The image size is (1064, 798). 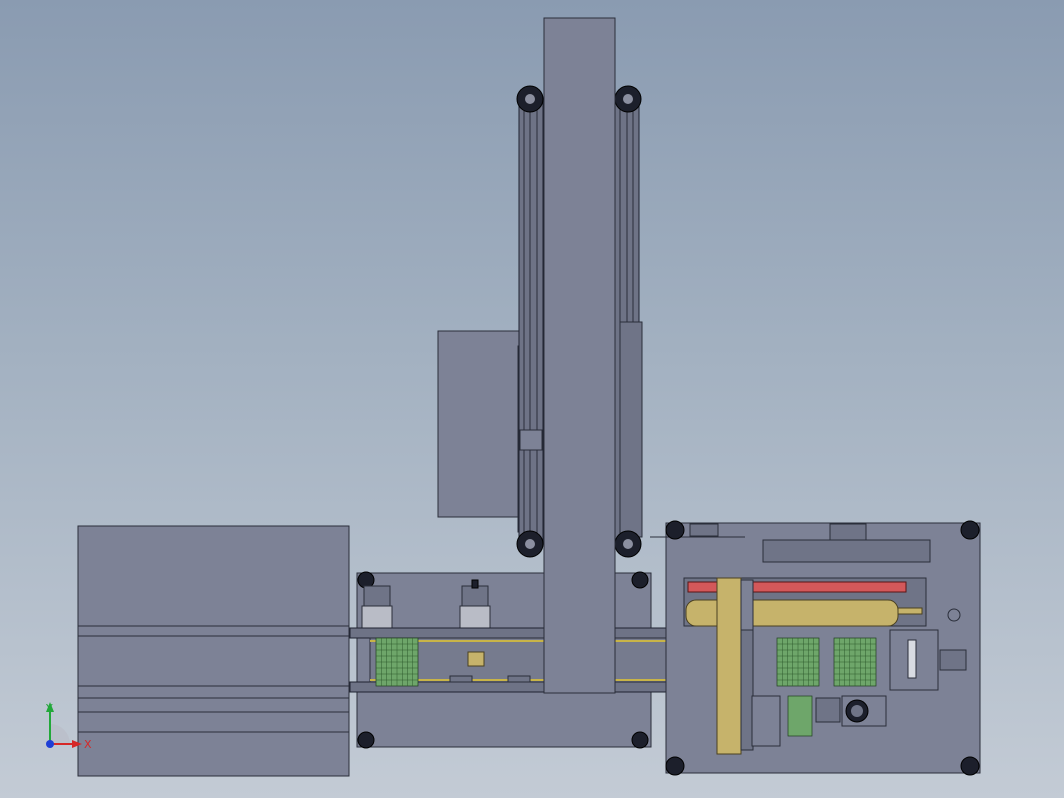 What do you see at coordinates (50, 744) in the screenshot?
I see `z-axis-dot` at bounding box center [50, 744].